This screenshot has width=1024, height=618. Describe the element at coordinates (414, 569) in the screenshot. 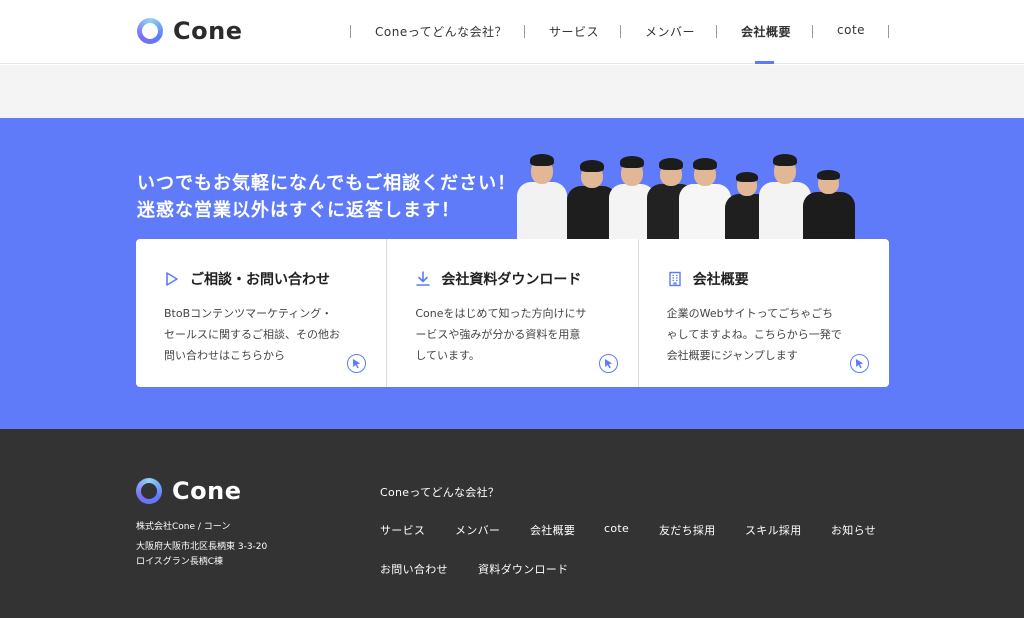

I see `footer-link-contact: お問い合わせ` at that location.